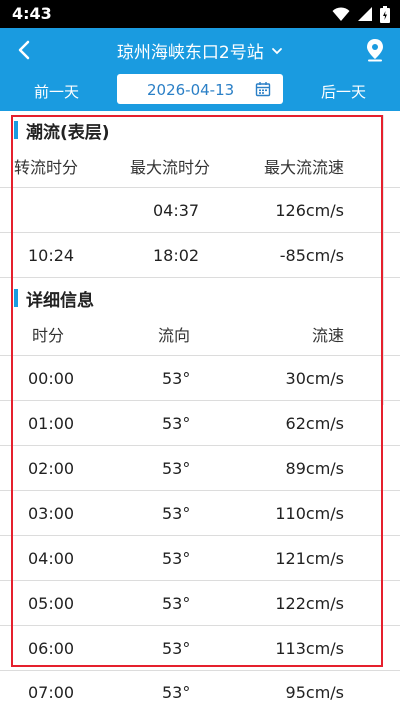 Image resolution: width=400 pixels, height=711 pixels. I want to click on location-button, so click(375, 50).